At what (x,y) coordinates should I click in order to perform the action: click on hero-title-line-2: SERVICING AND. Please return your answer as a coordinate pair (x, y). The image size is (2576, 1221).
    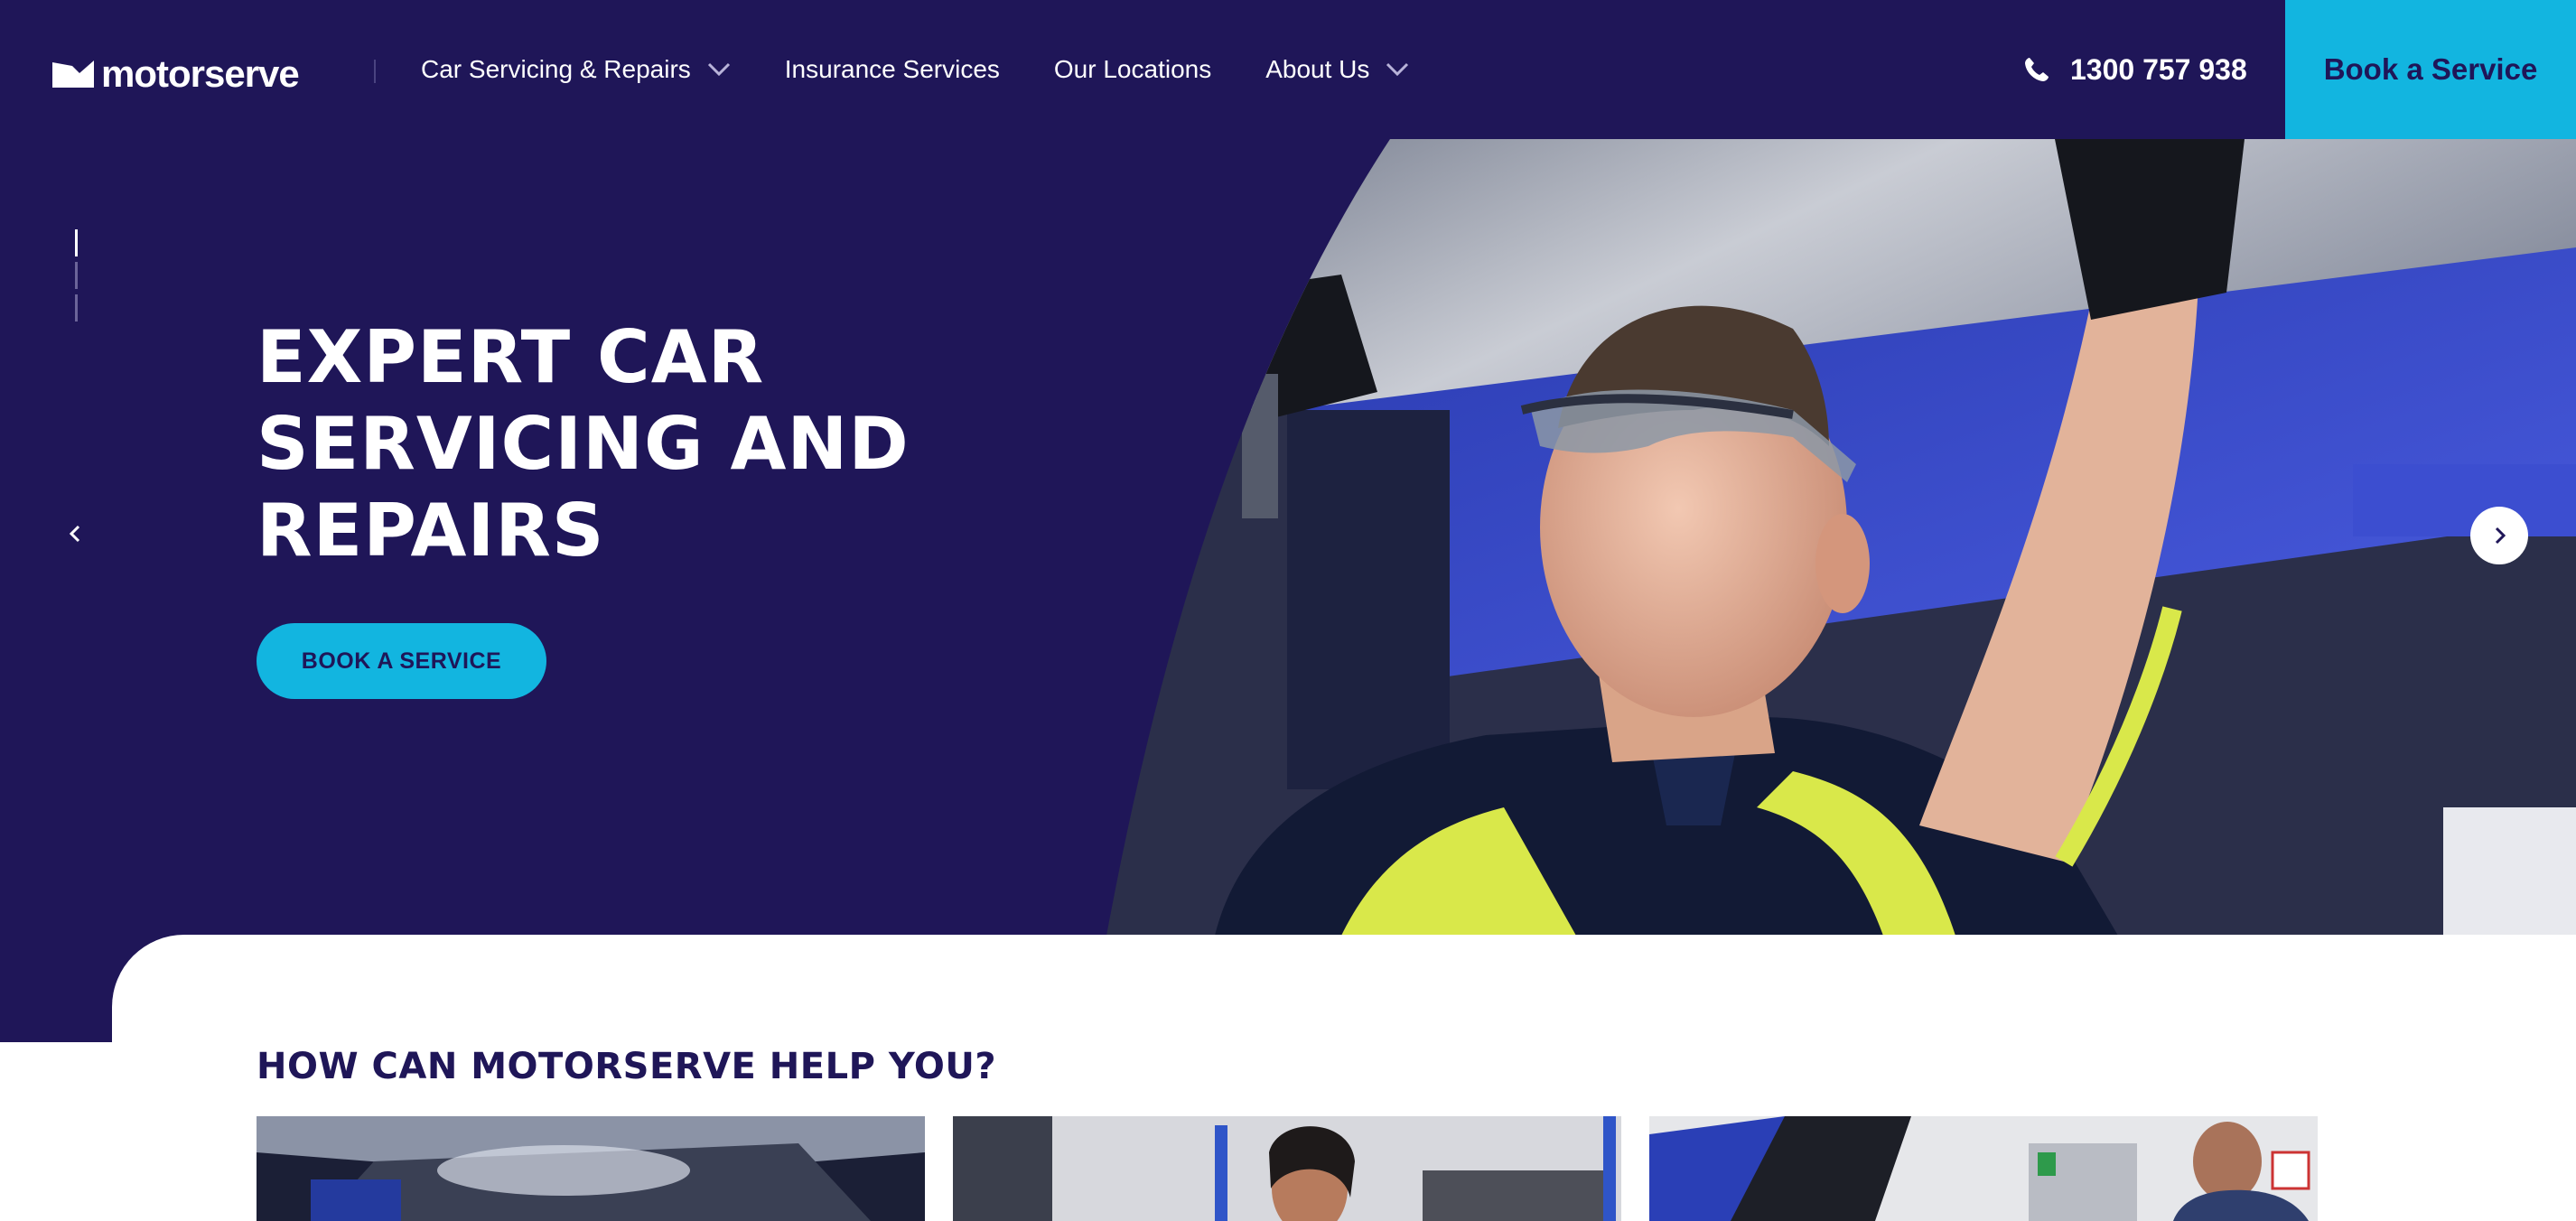
    Looking at the image, I should click on (584, 444).